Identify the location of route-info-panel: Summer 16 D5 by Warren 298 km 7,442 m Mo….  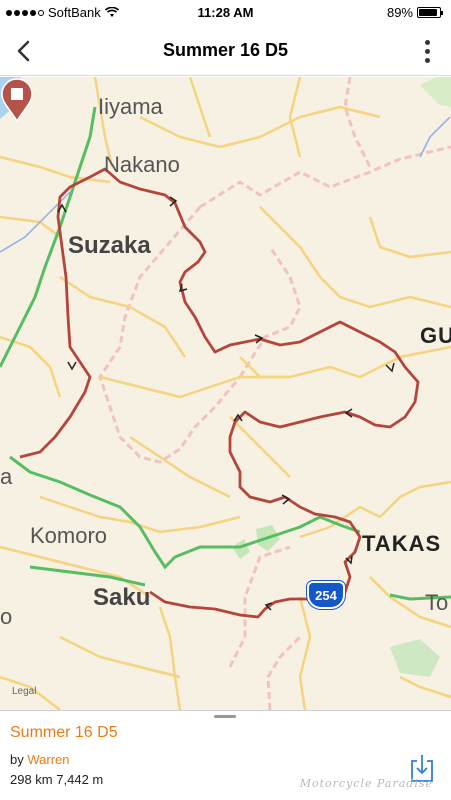
(225, 755).